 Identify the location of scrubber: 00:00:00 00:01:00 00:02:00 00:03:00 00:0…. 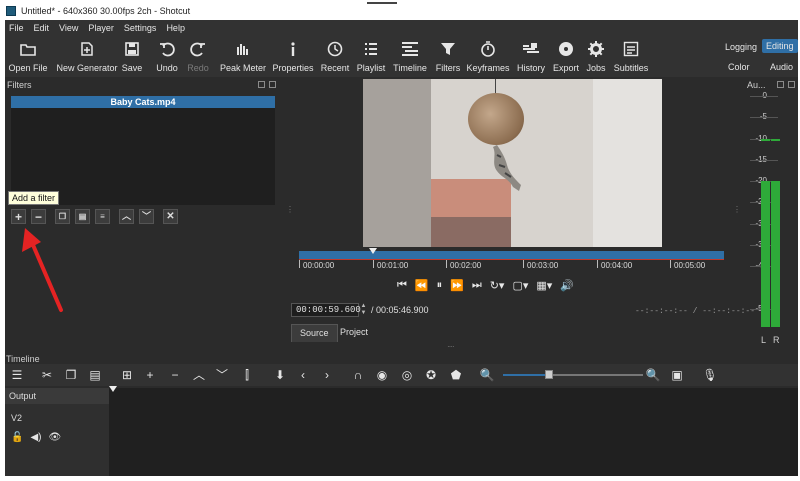
(510, 260).